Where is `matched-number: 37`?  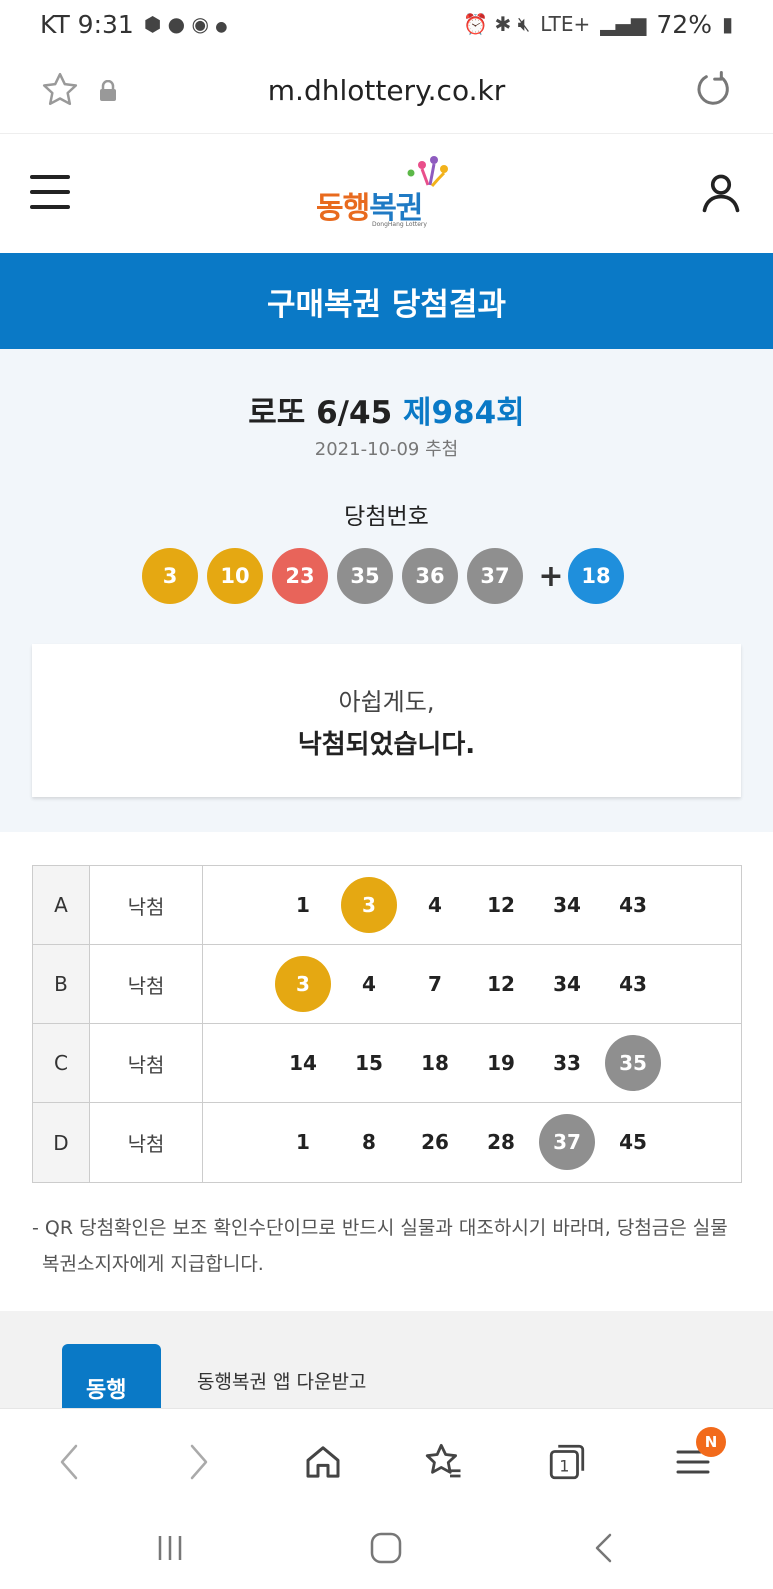
matched-number: 37 is located at coordinates (567, 1142).